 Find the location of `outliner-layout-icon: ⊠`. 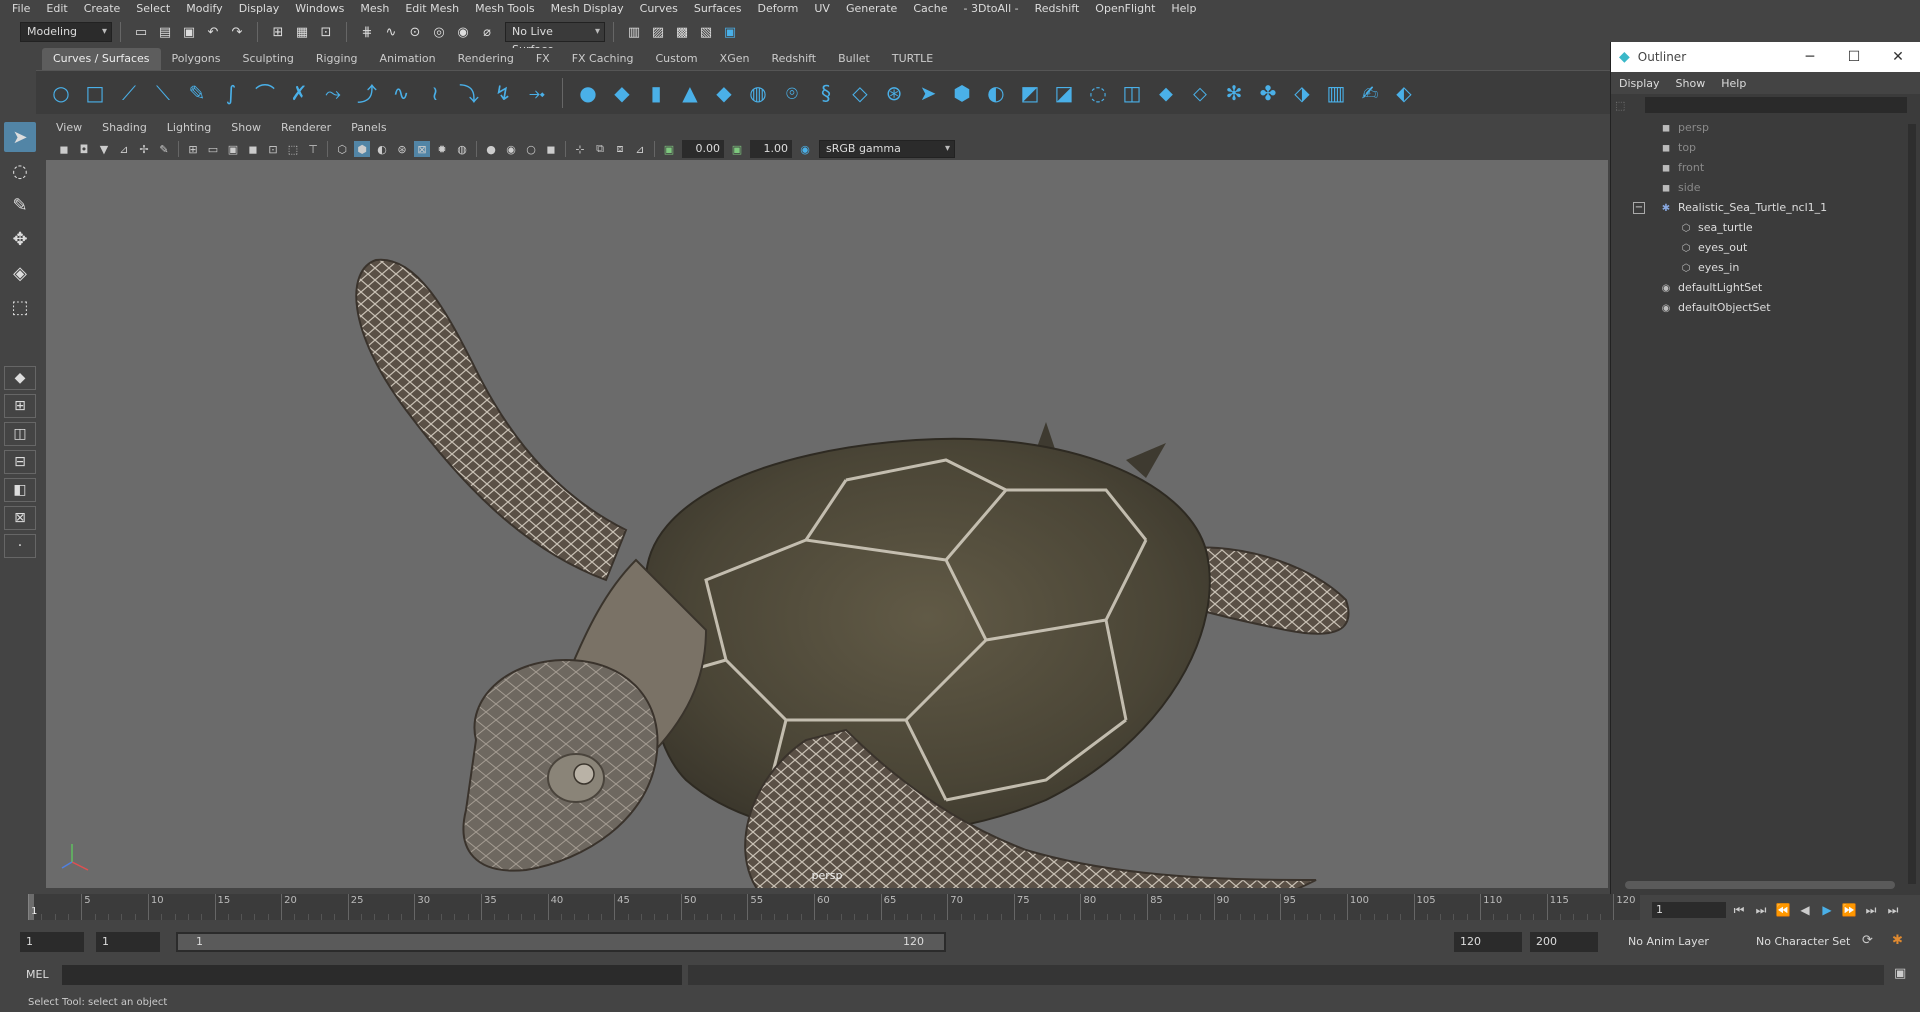

outliner-layout-icon: ⊠ is located at coordinates (20, 518).